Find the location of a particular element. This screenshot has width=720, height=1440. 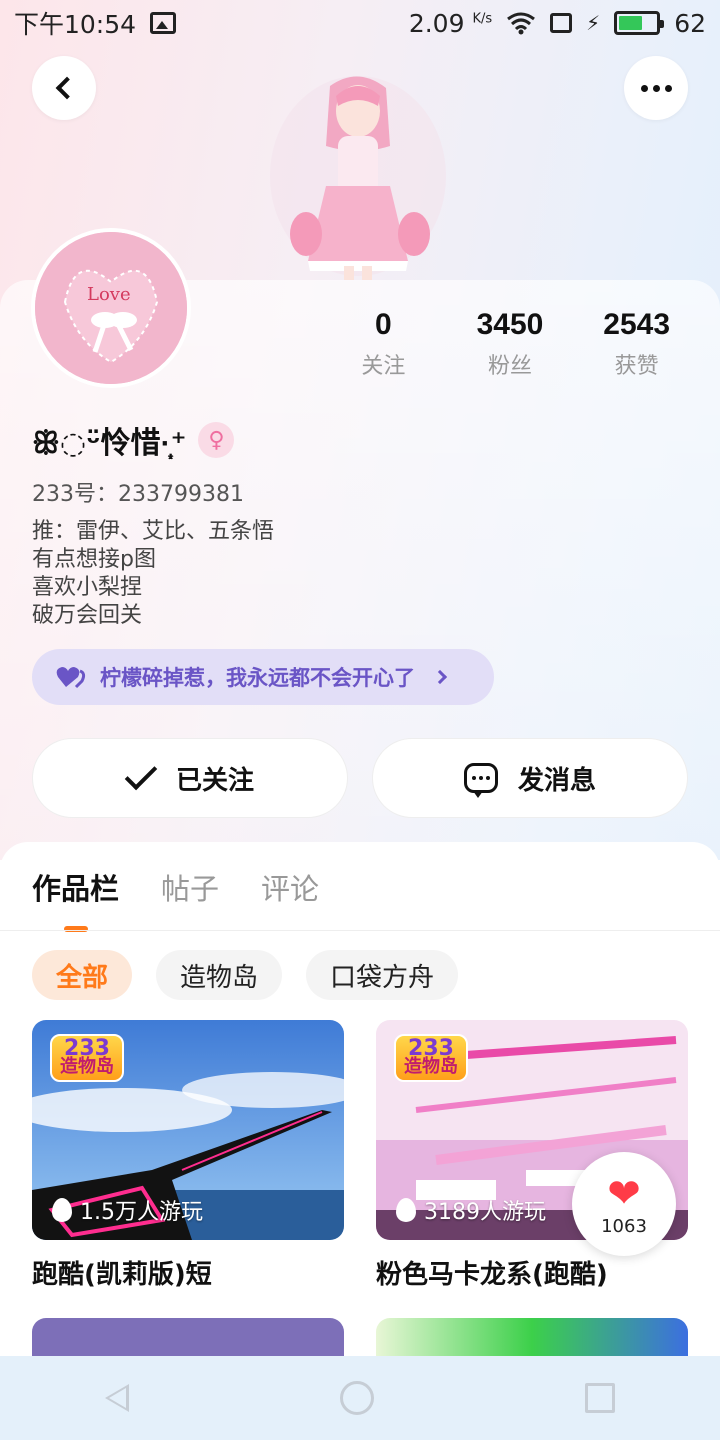

stat-value: 0 is located at coordinates (383, 324).